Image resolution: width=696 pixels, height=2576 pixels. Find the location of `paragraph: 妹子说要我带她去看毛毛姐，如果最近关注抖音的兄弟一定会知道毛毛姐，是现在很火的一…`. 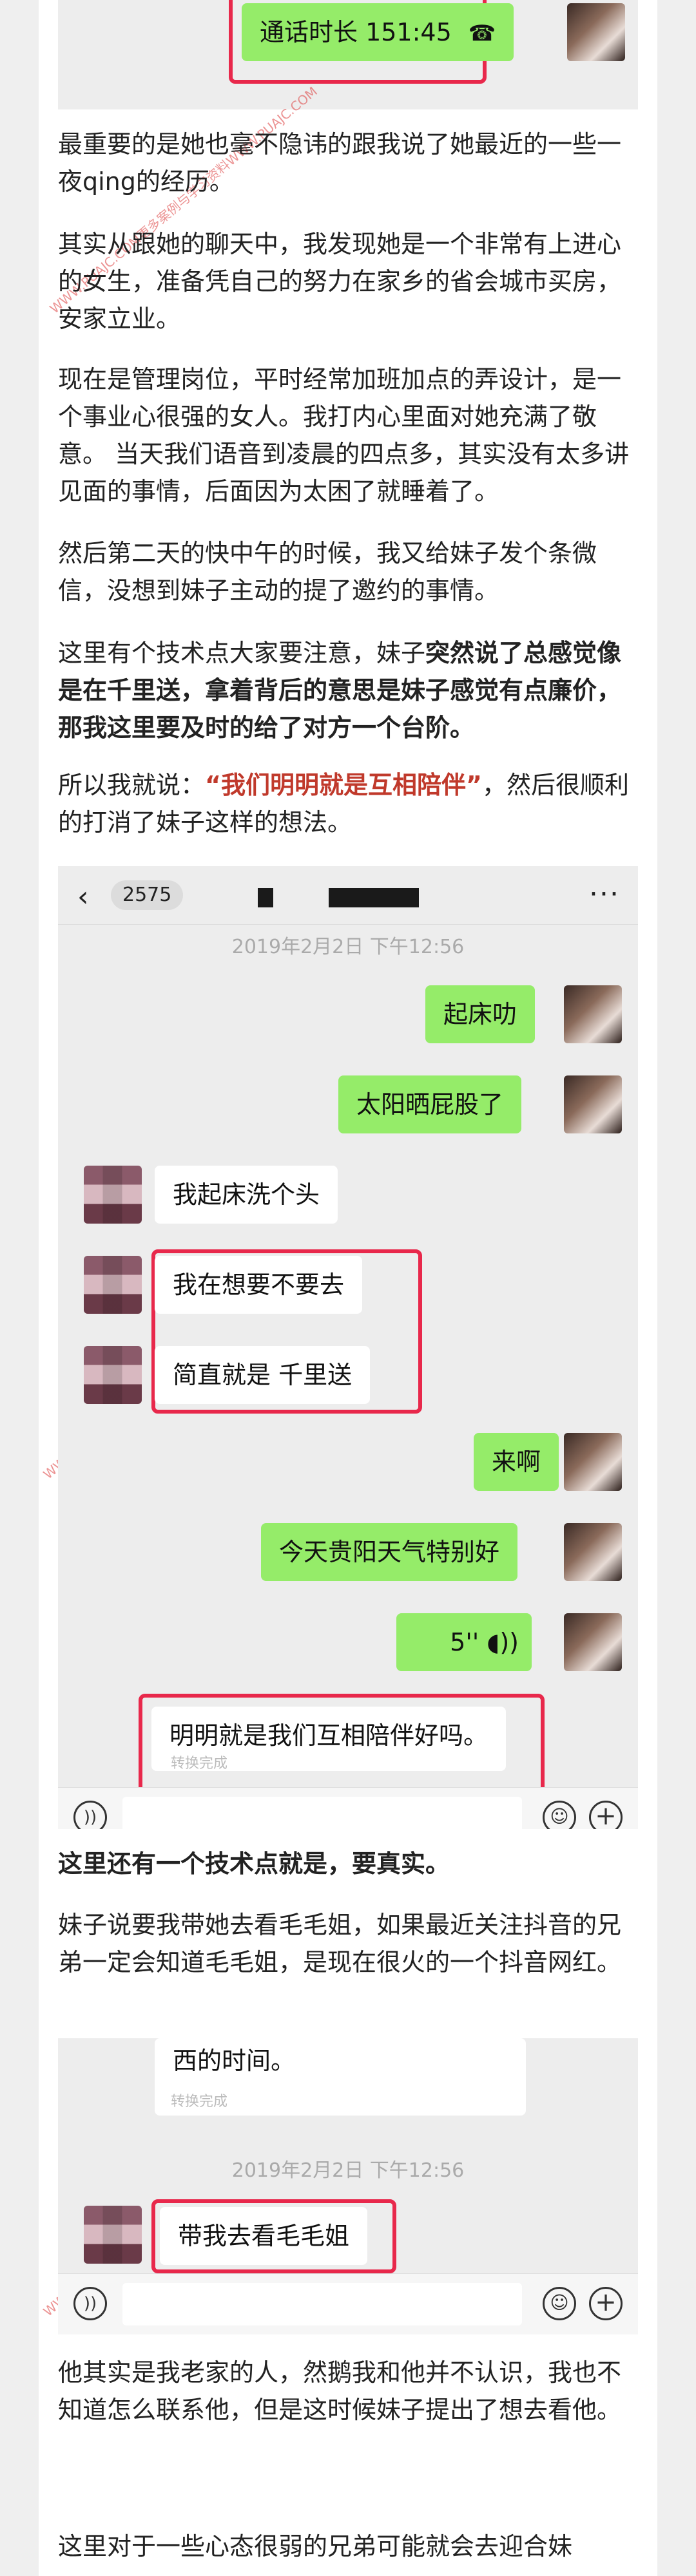

paragraph: 妹子说要我带她去看毛毛姐，如果最近关注抖音的兄弟一定会知道毛毛姐，是现在很火的一… is located at coordinates (340, 1944).